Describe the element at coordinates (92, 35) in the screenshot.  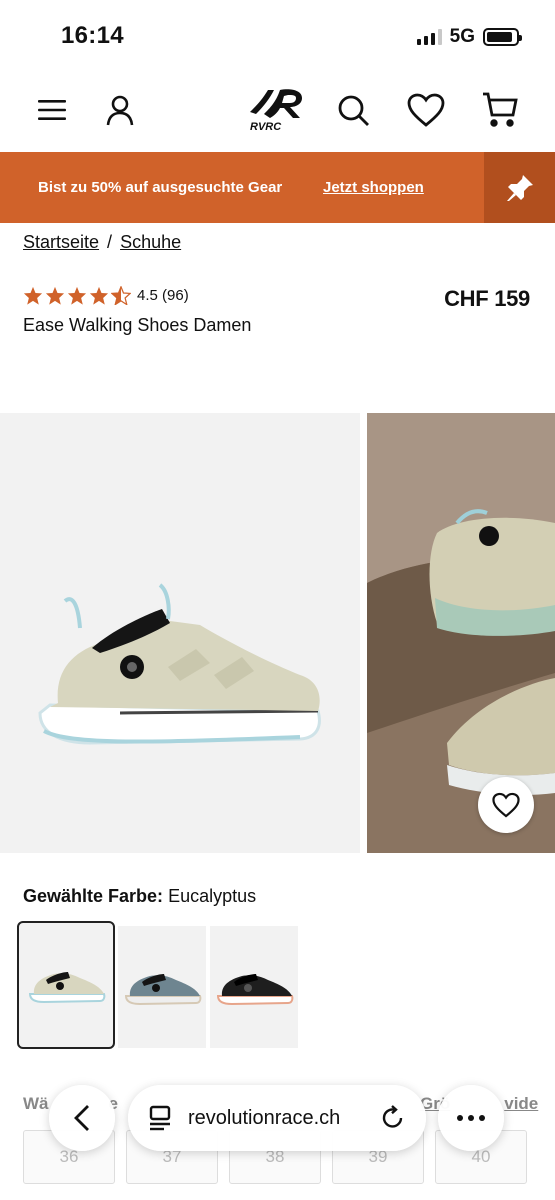
I see `status-time: 16:14` at that location.